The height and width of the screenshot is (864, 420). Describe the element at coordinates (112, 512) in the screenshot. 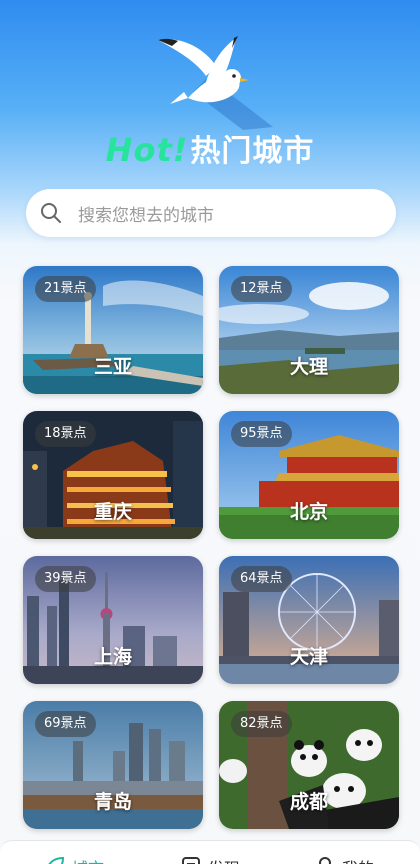

I see `city-name: 重庆` at that location.